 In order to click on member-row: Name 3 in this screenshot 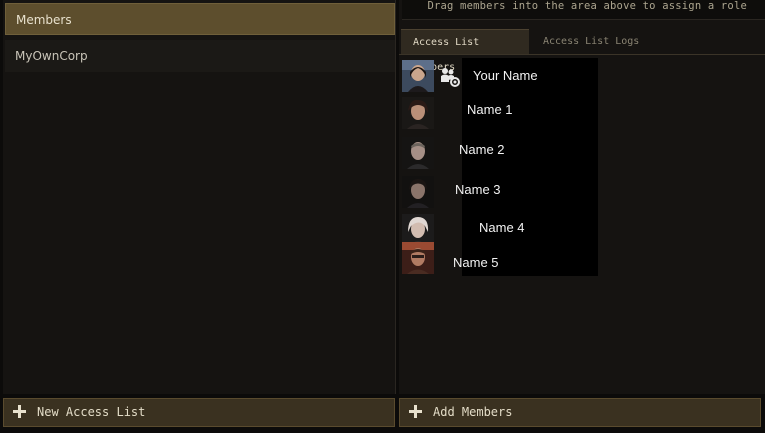, I will do `click(500, 191)`.